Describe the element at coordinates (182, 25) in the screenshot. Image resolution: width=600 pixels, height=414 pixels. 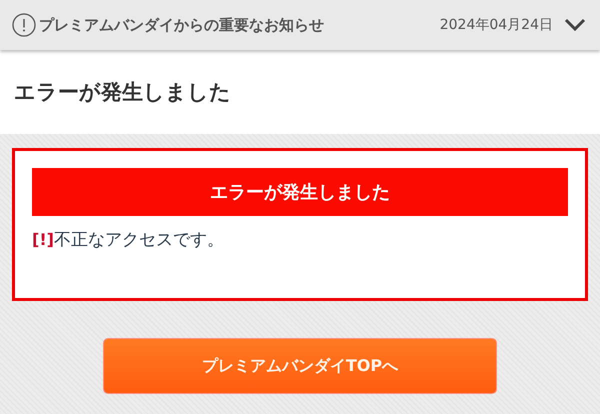
I see `notice-title: プレミアムバンダイからの重要なお知らせ` at that location.